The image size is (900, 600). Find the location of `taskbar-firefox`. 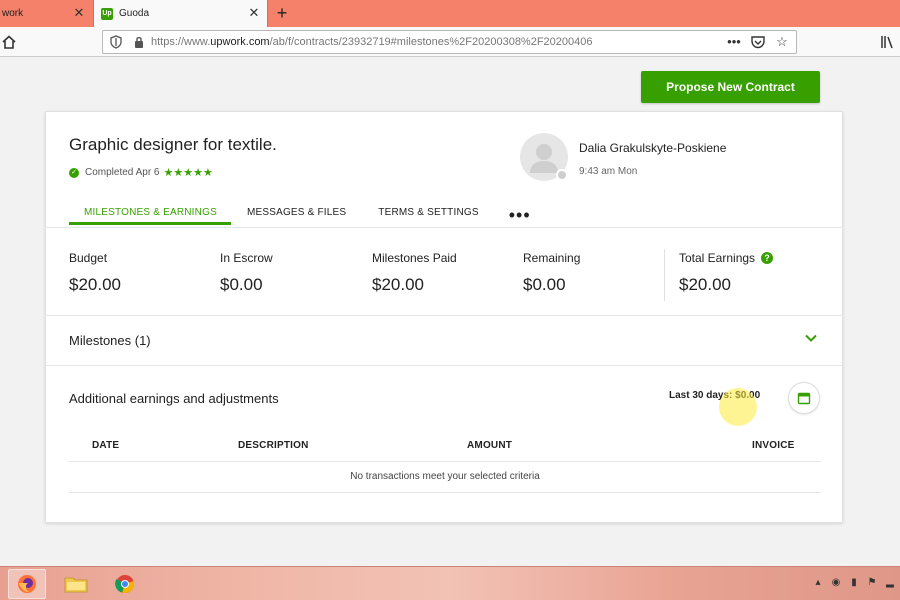

taskbar-firefox is located at coordinates (27, 584).